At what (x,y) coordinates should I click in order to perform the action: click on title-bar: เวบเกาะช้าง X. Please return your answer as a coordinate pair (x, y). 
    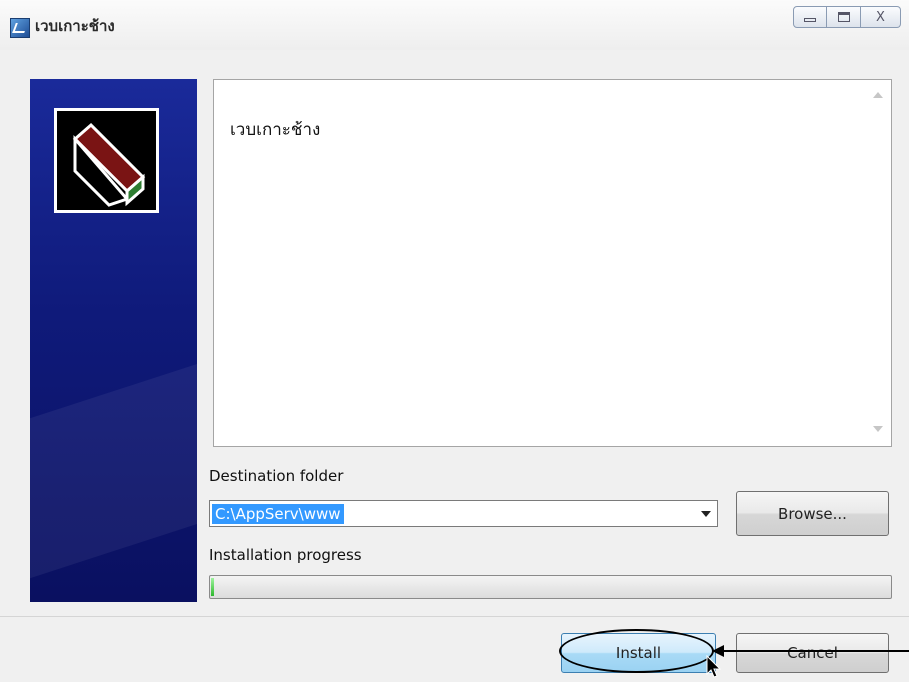
    Looking at the image, I should click on (454, 25).